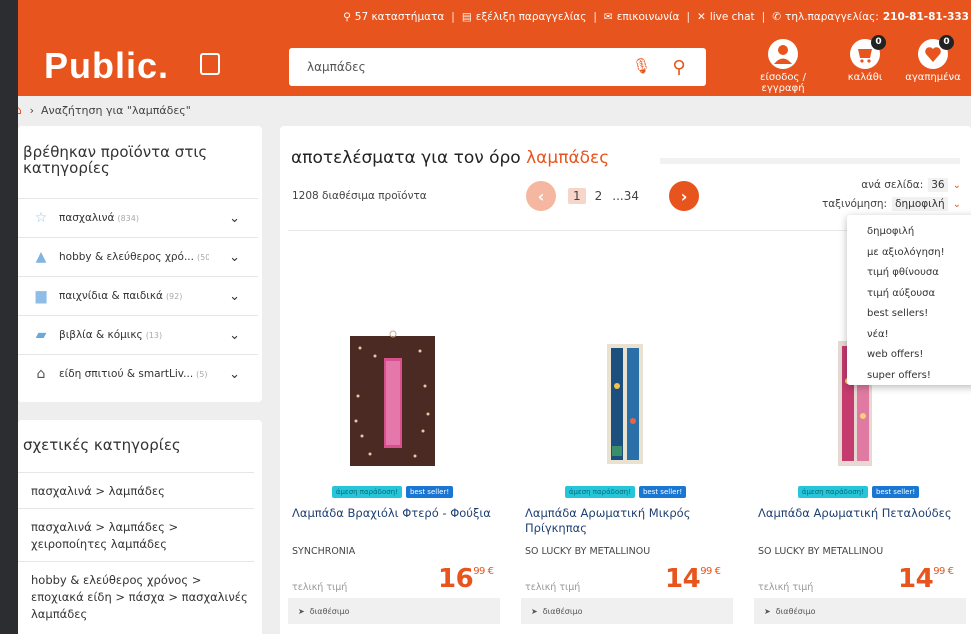 The image size is (971, 634). What do you see at coordinates (909, 232) in the screenshot?
I see `sort-option: δημοφιλή` at bounding box center [909, 232].